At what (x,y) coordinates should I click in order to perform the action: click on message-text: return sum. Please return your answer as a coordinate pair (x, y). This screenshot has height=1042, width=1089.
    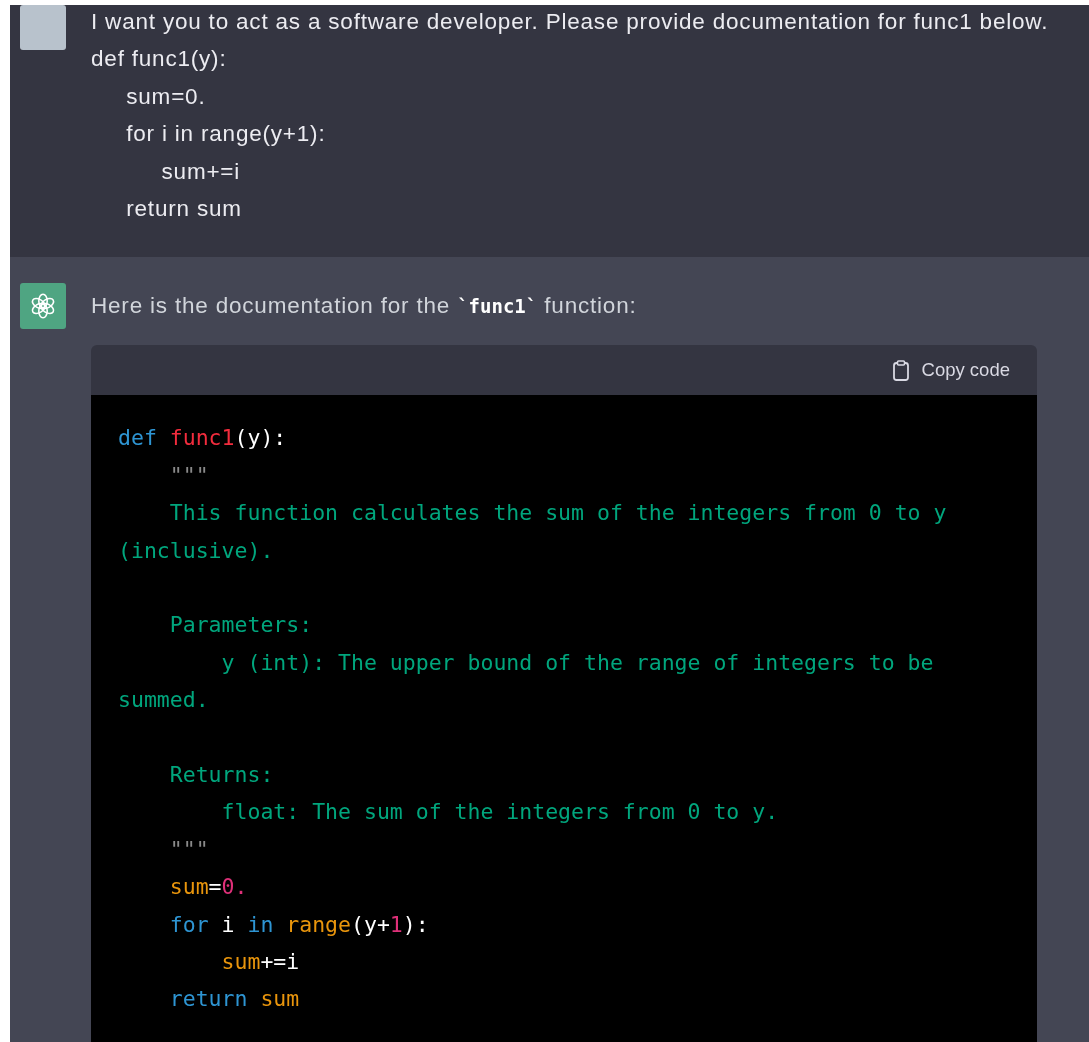
    Looking at the image, I should click on (184, 209).